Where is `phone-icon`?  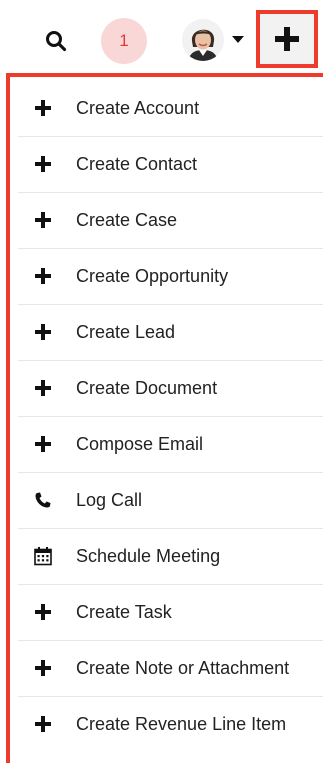
phone-icon is located at coordinates (43, 500).